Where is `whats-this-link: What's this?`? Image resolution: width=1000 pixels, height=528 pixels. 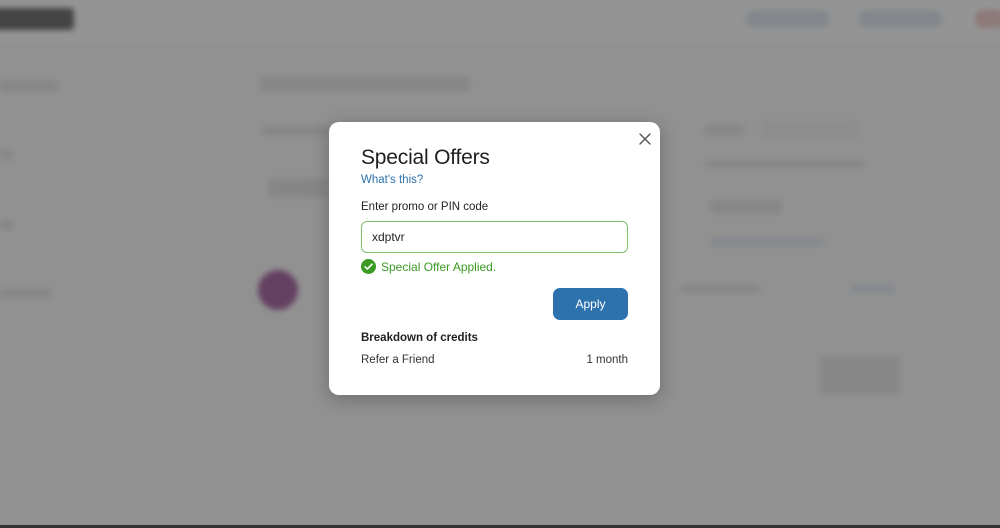 whats-this-link: What's this? is located at coordinates (392, 180).